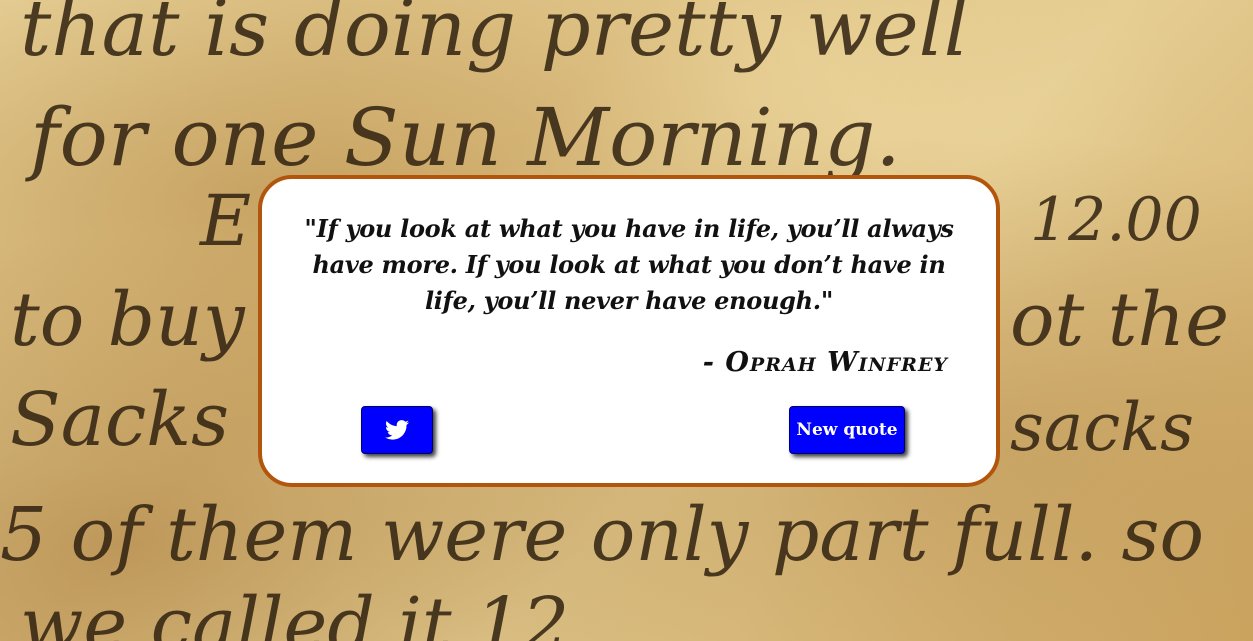 The height and width of the screenshot is (641, 1253). What do you see at coordinates (128, 320) in the screenshot?
I see `svg-text: to buy` at bounding box center [128, 320].